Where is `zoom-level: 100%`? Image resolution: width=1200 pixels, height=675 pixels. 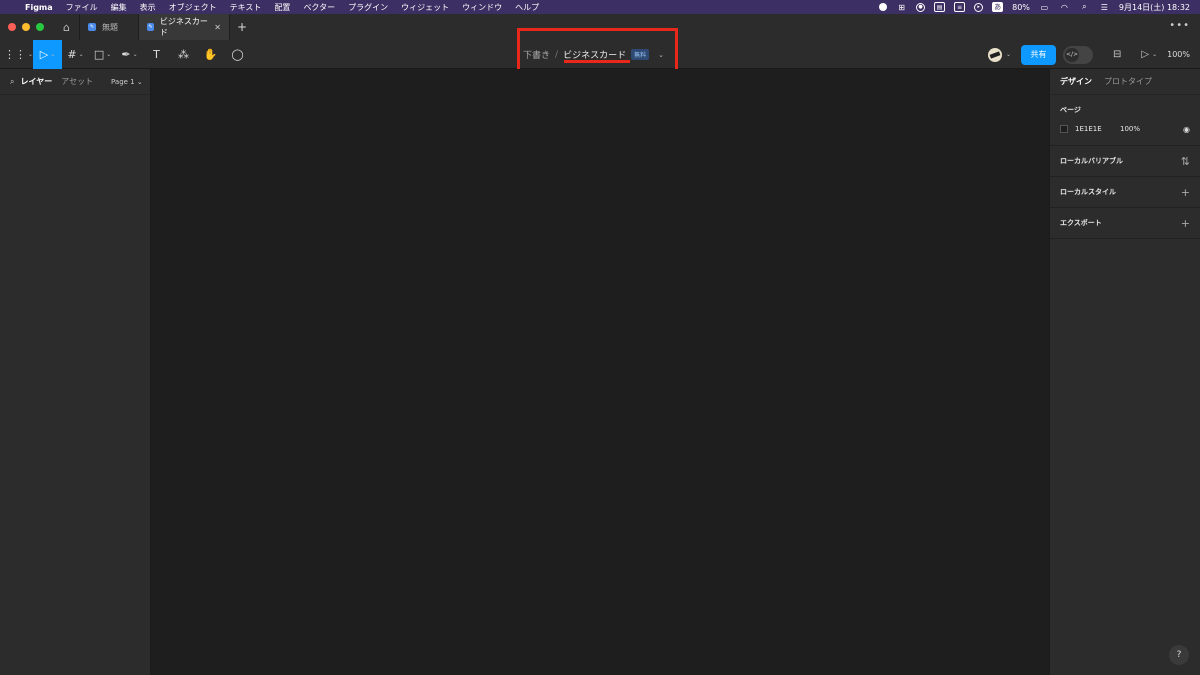 zoom-level: 100% is located at coordinates (1178, 54).